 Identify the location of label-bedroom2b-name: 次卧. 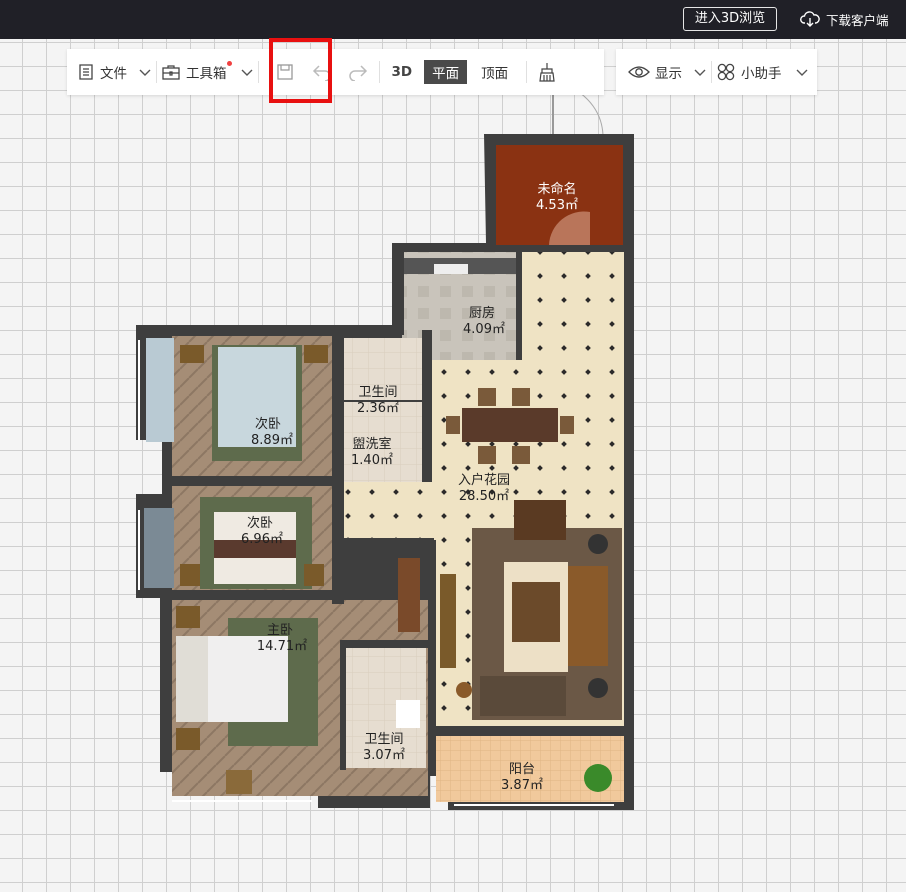
(260, 523).